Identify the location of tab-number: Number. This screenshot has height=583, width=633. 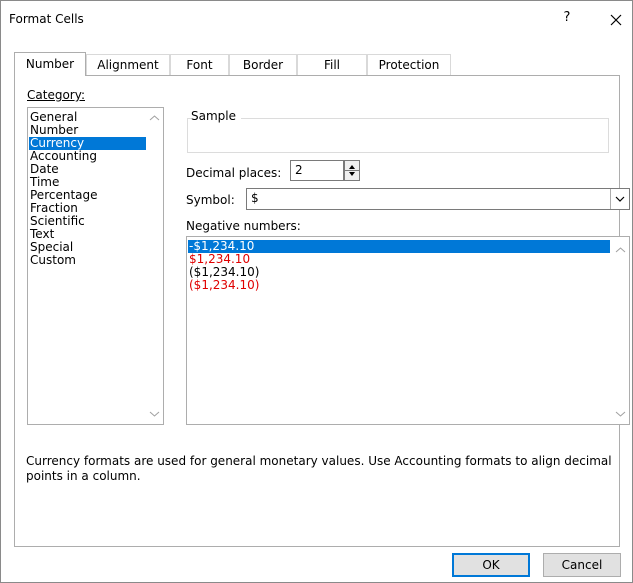
(50, 64).